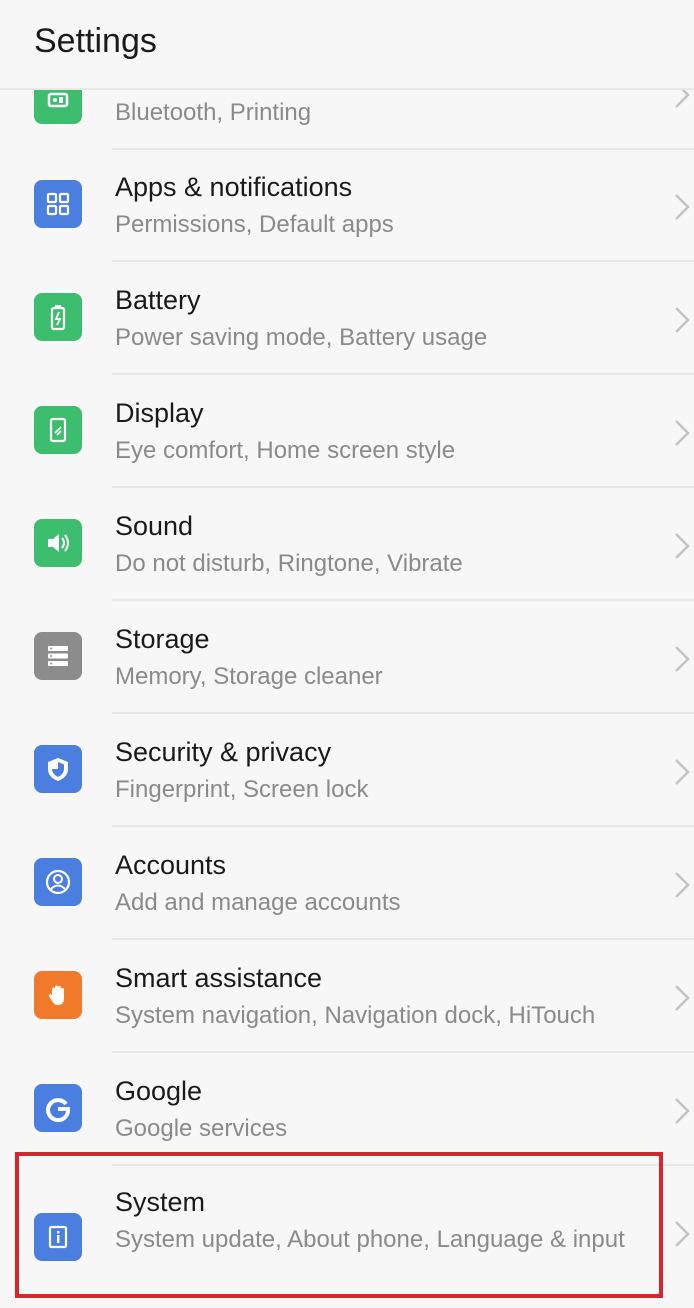  I want to click on speaker-icon, so click(58, 543).